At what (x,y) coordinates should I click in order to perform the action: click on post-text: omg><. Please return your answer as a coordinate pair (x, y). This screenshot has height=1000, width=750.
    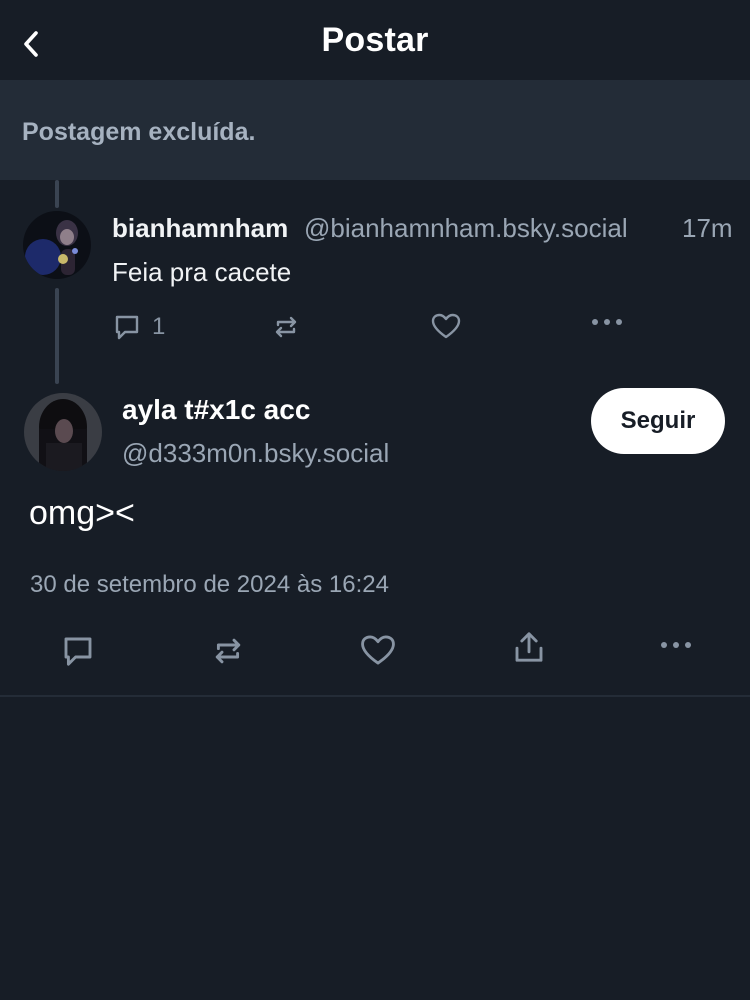
    Looking at the image, I should click on (82, 513).